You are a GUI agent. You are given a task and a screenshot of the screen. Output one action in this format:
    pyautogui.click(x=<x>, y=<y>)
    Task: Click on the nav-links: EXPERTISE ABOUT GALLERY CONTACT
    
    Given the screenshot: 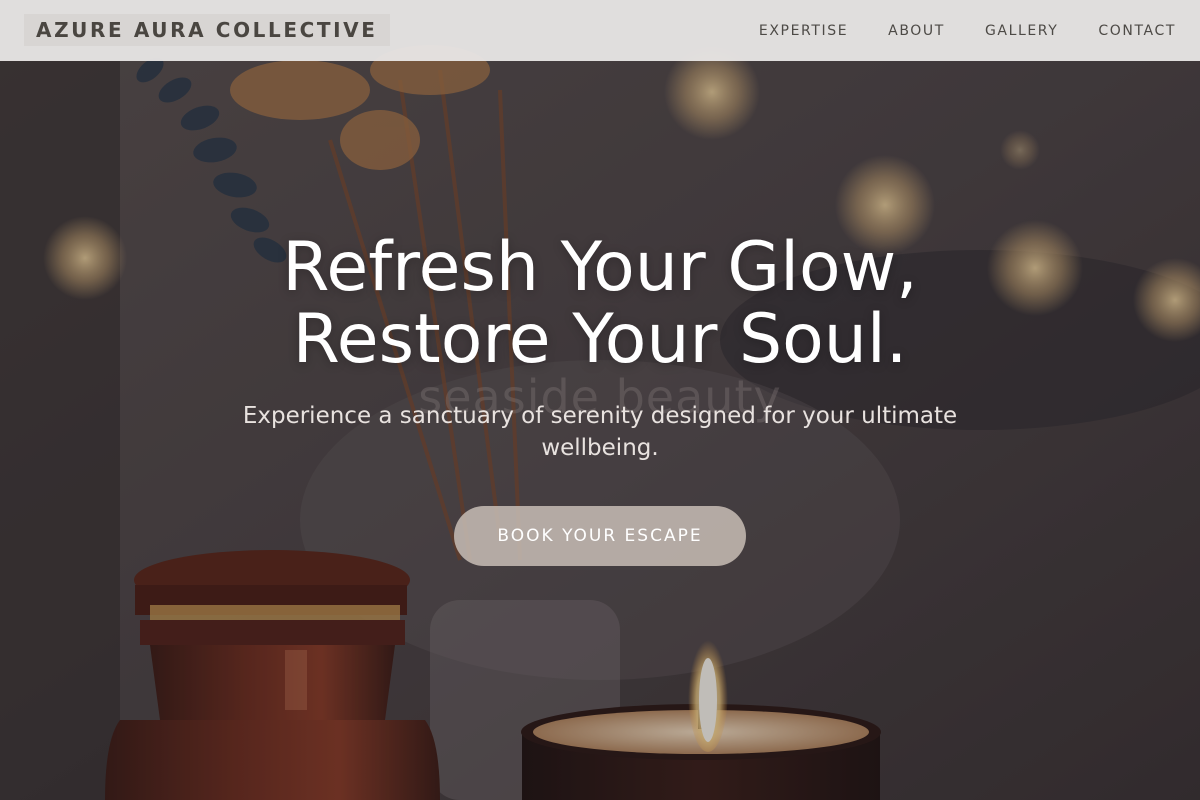 What is the action you would take?
    pyautogui.click(x=971, y=30)
    